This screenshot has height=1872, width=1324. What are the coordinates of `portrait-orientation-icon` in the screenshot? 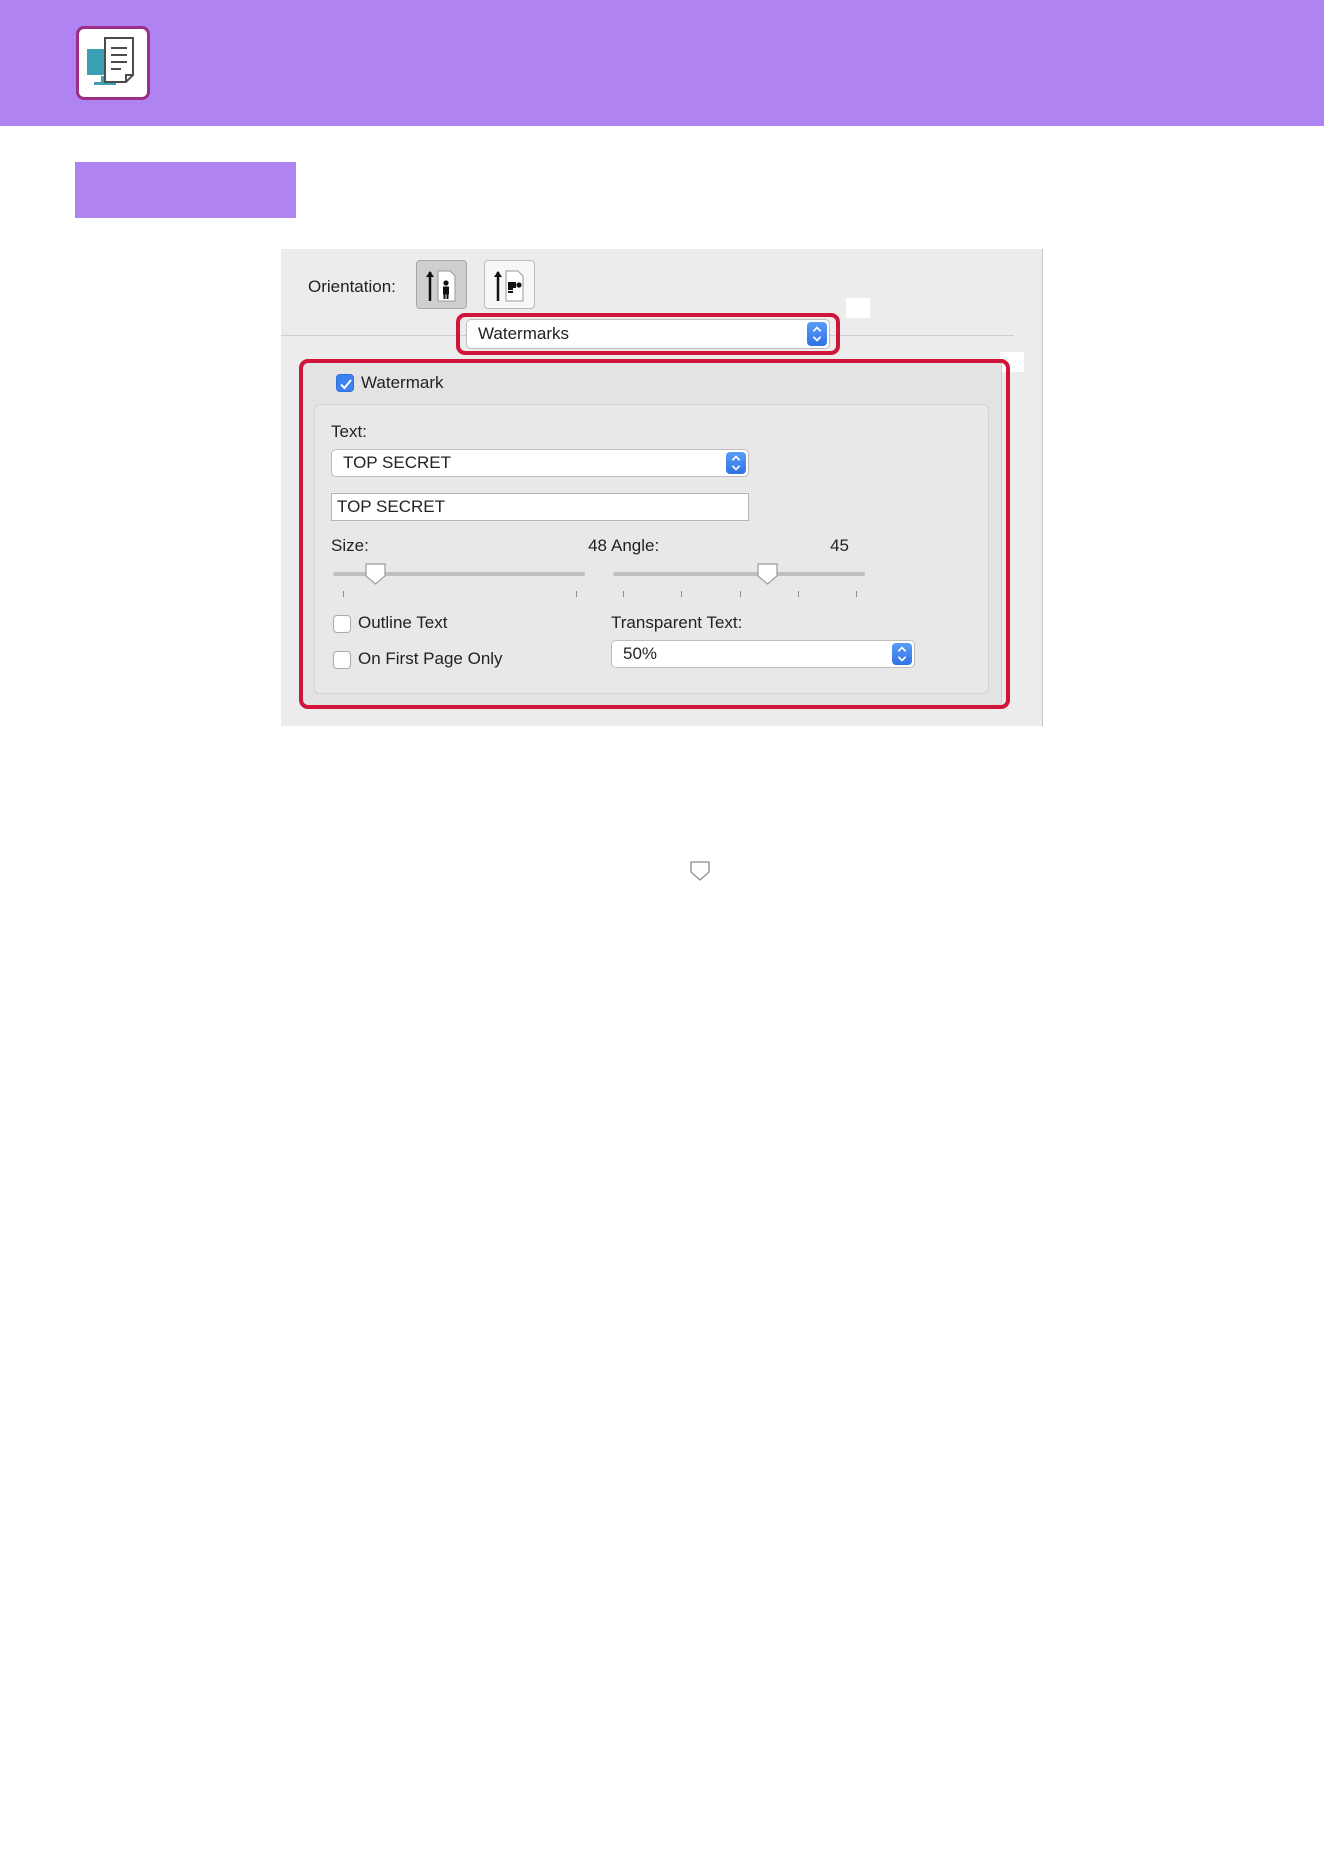 It's located at (441, 286).